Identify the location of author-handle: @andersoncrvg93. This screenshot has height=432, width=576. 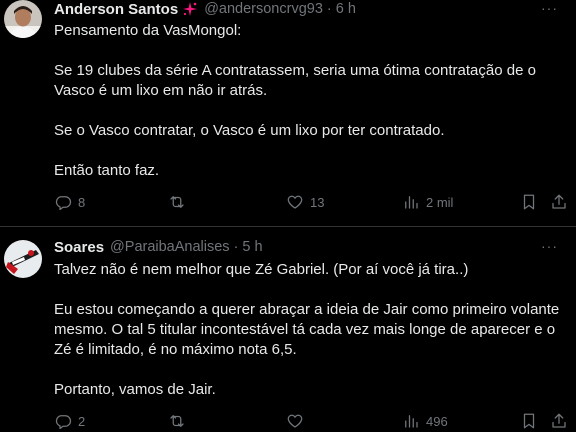
(263, 9).